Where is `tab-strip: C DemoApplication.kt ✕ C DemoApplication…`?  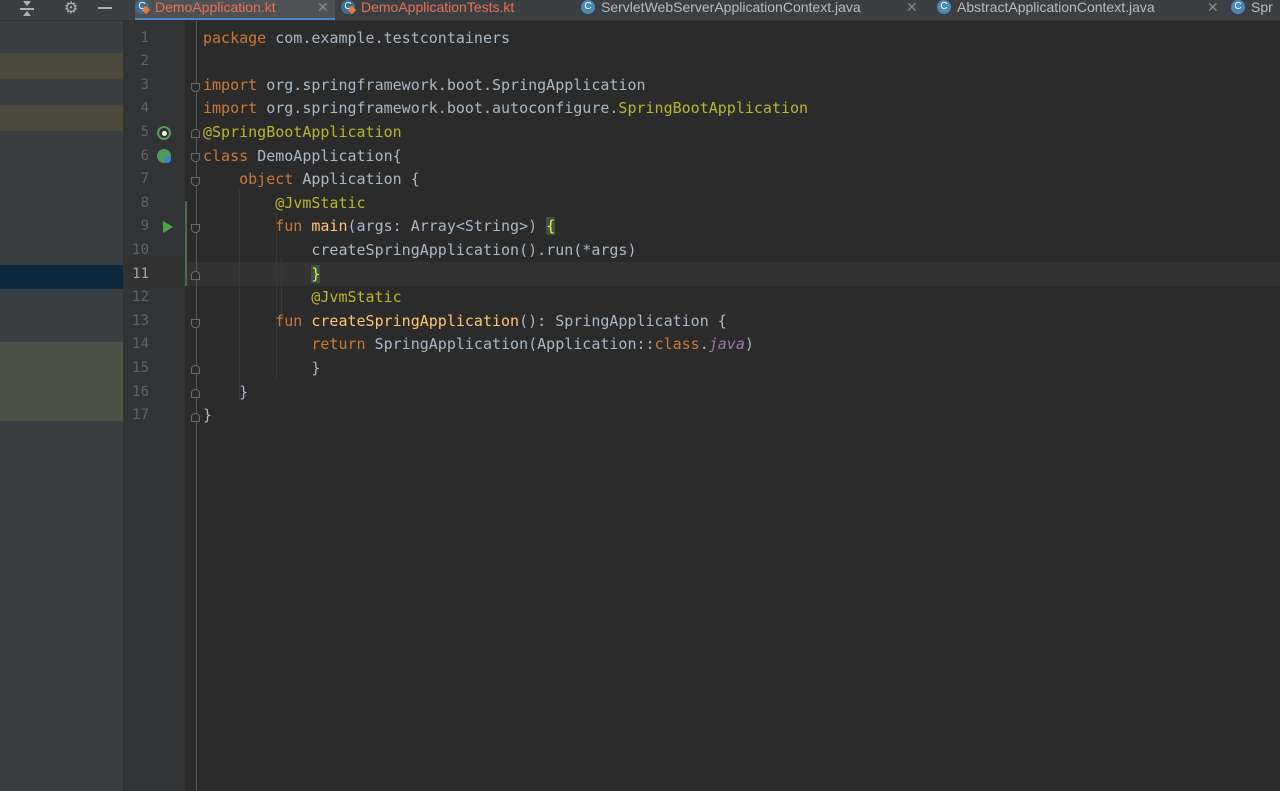 tab-strip: C DemoApplication.kt ✕ C DemoApplication… is located at coordinates (701, 10).